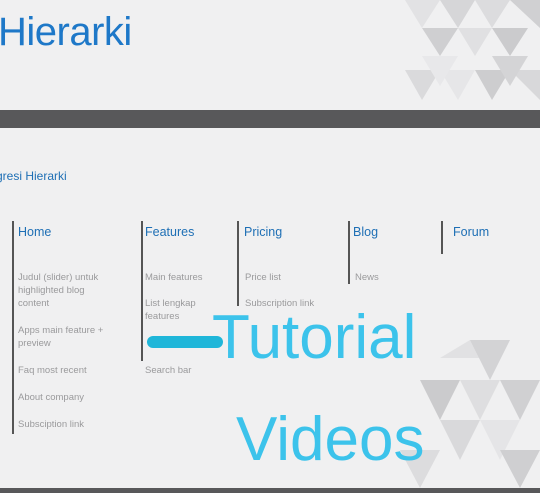 The image size is (540, 493). I want to click on footer-divider-bar, so click(270, 490).